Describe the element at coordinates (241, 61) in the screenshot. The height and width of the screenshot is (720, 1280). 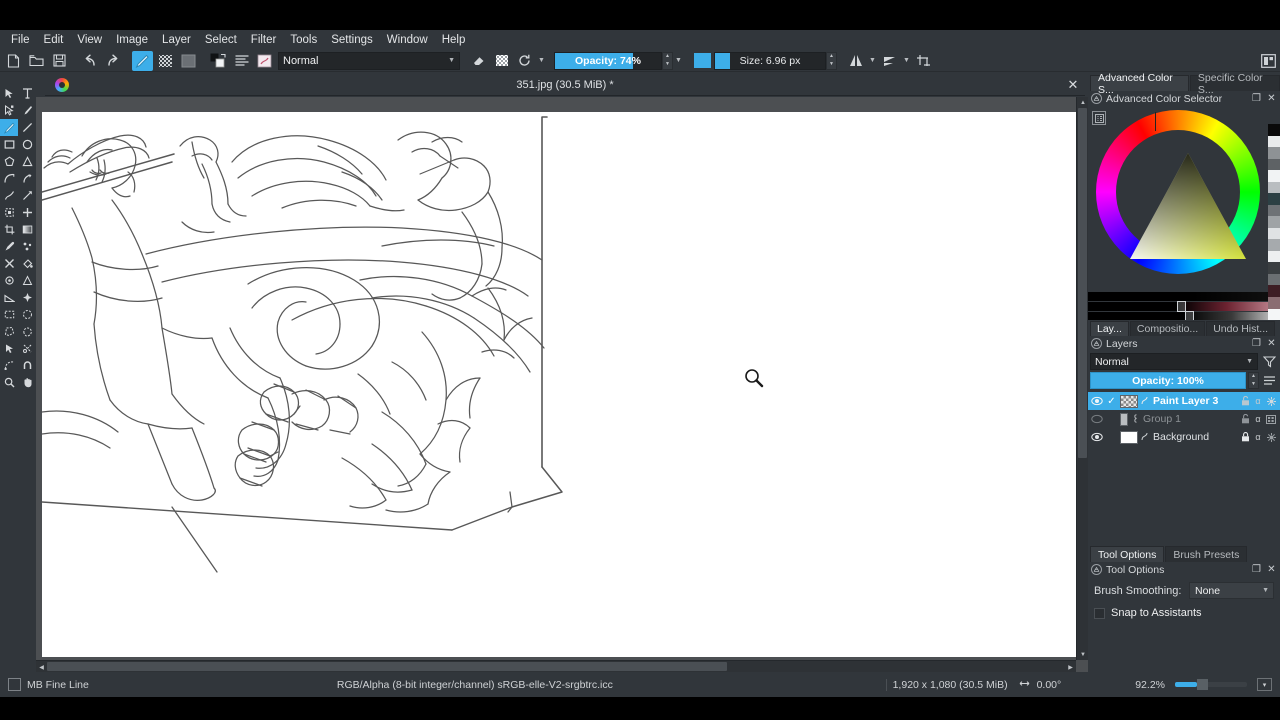
I see `gradients-icon` at that location.